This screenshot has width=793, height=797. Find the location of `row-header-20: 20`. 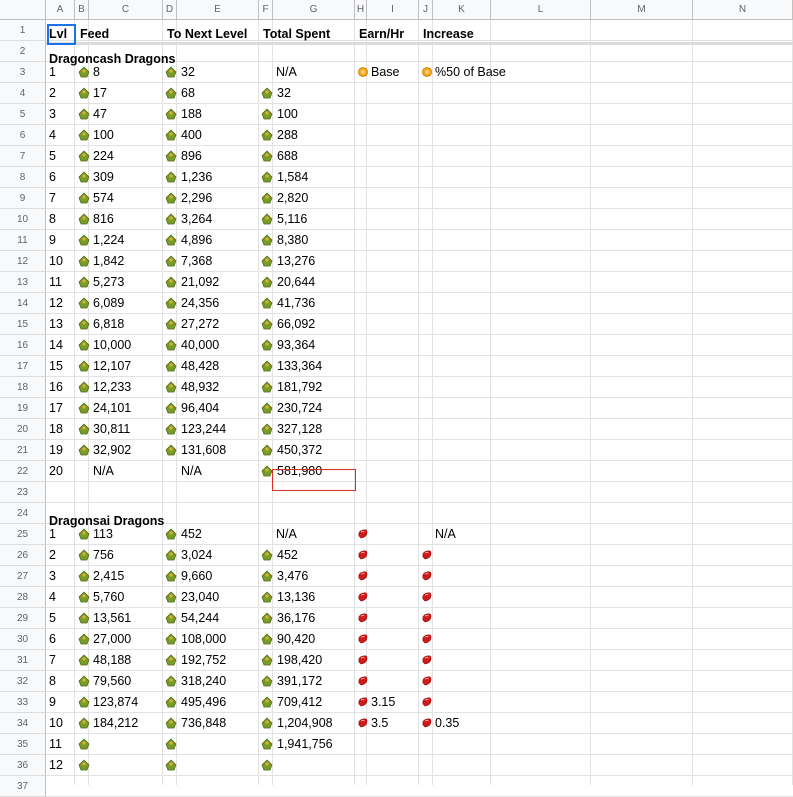

row-header-20: 20 is located at coordinates (23, 429).